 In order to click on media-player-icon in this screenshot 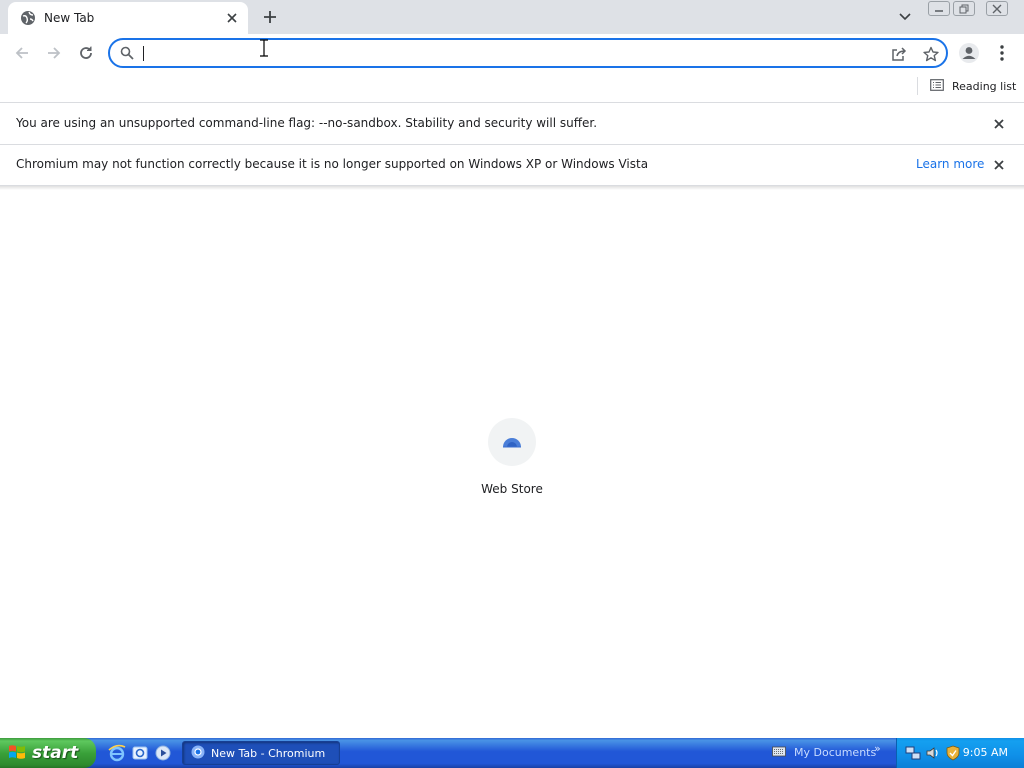, I will do `click(163, 753)`.